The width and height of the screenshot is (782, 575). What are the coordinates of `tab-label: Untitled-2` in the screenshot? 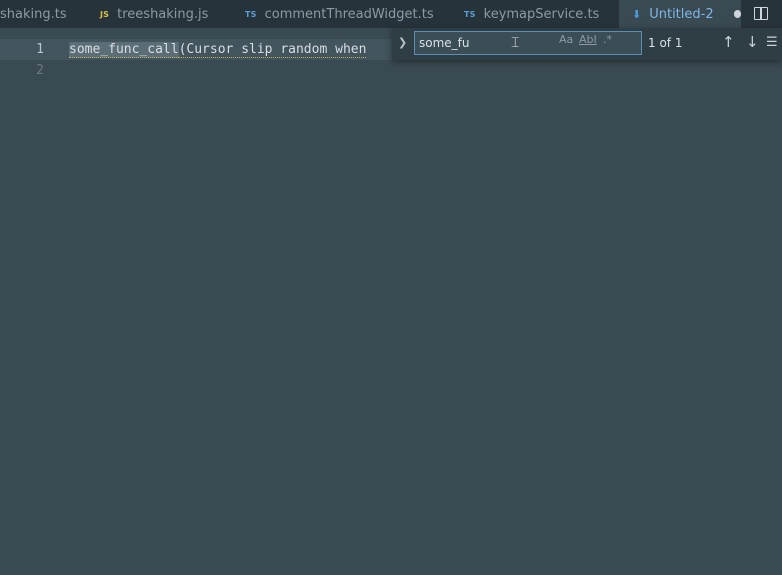 It's located at (681, 14).